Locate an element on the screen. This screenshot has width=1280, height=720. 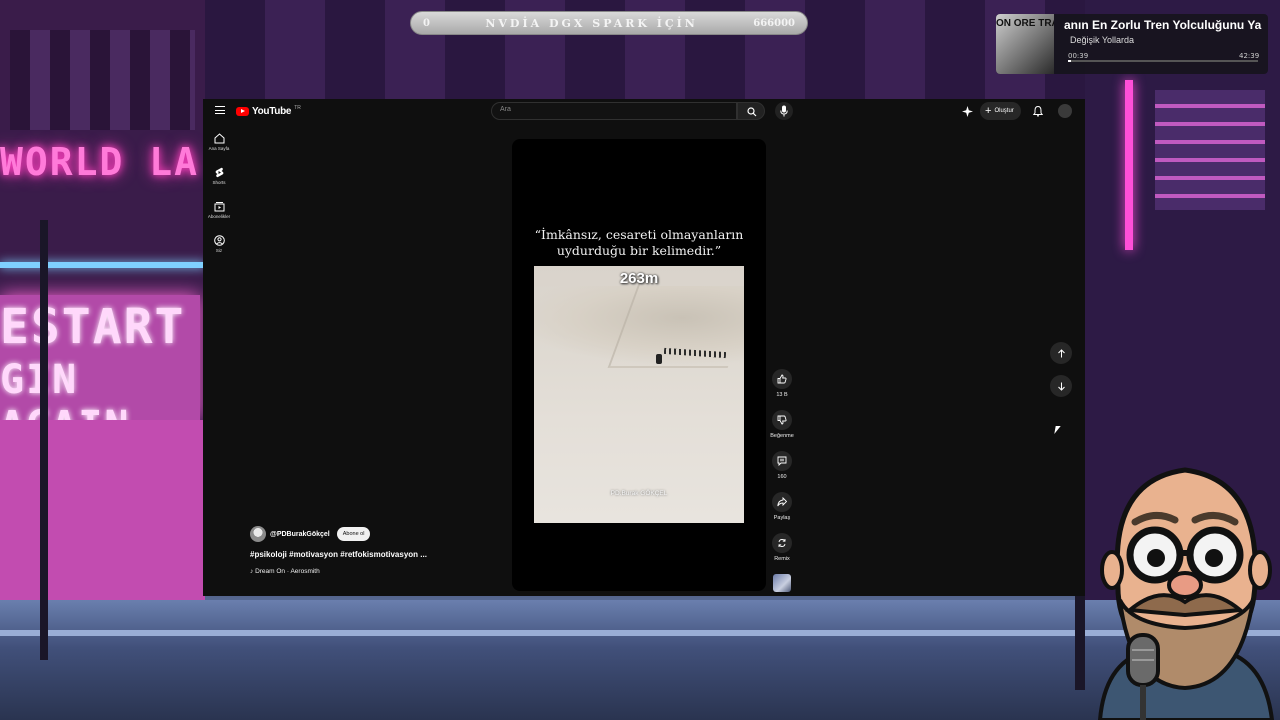
guide-item-subscriptions: Abonelikler is located at coordinates (219, 214).